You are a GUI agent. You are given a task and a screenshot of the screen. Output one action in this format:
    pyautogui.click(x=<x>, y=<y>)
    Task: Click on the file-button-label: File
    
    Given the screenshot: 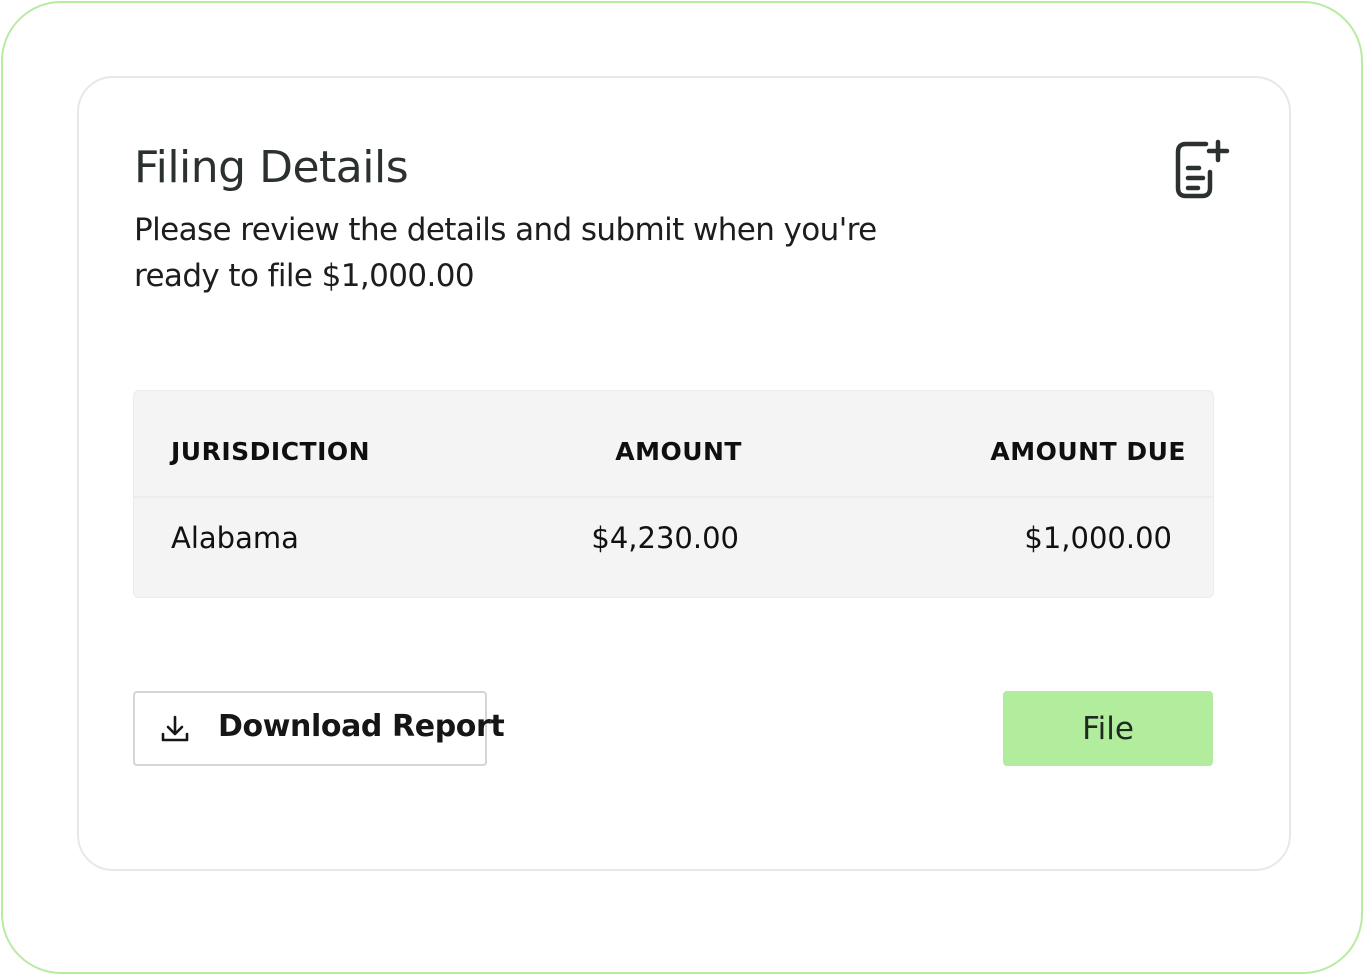 What is the action you would take?
    pyautogui.click(x=1108, y=728)
    